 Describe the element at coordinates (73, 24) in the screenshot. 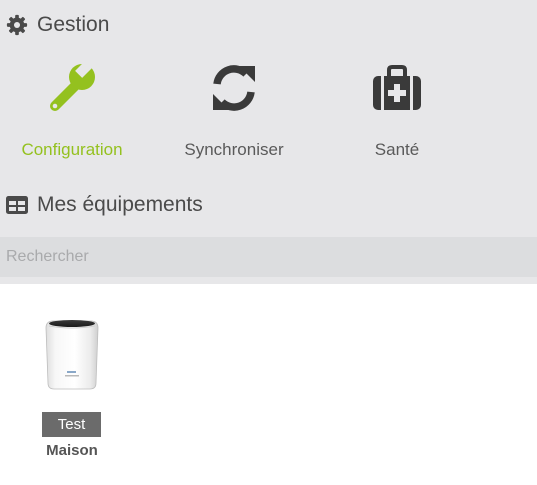

I see `gestion-title: Gestion` at that location.